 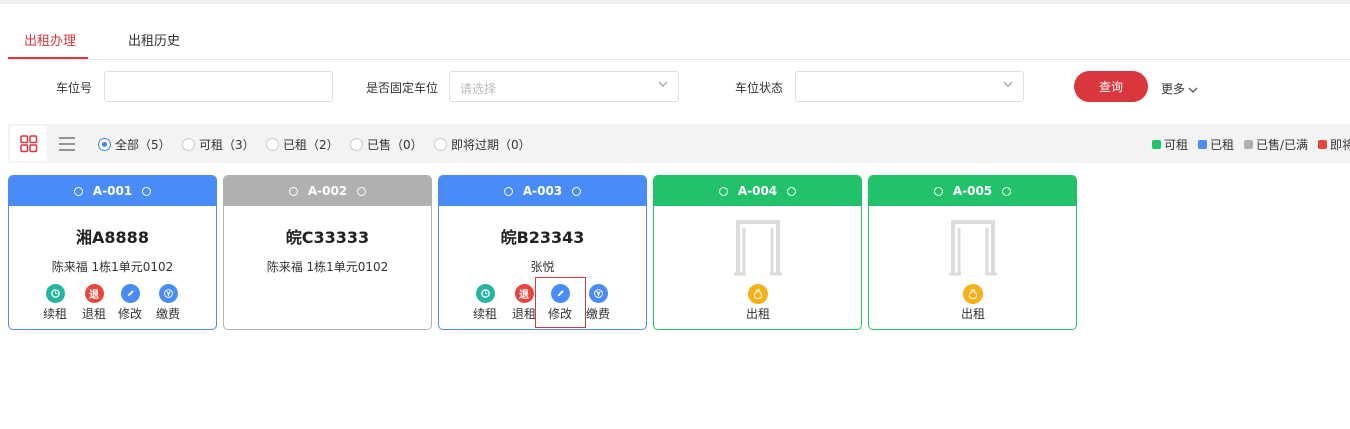 I want to click on radio-label: 已售（0）, so click(x=395, y=145).